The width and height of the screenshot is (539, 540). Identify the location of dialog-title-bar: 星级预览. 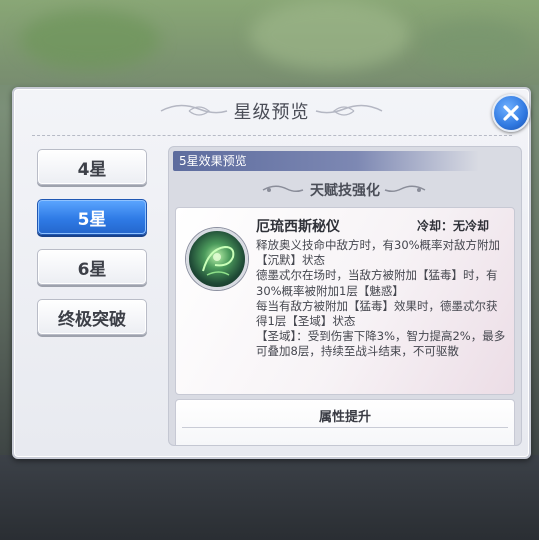
(271, 111).